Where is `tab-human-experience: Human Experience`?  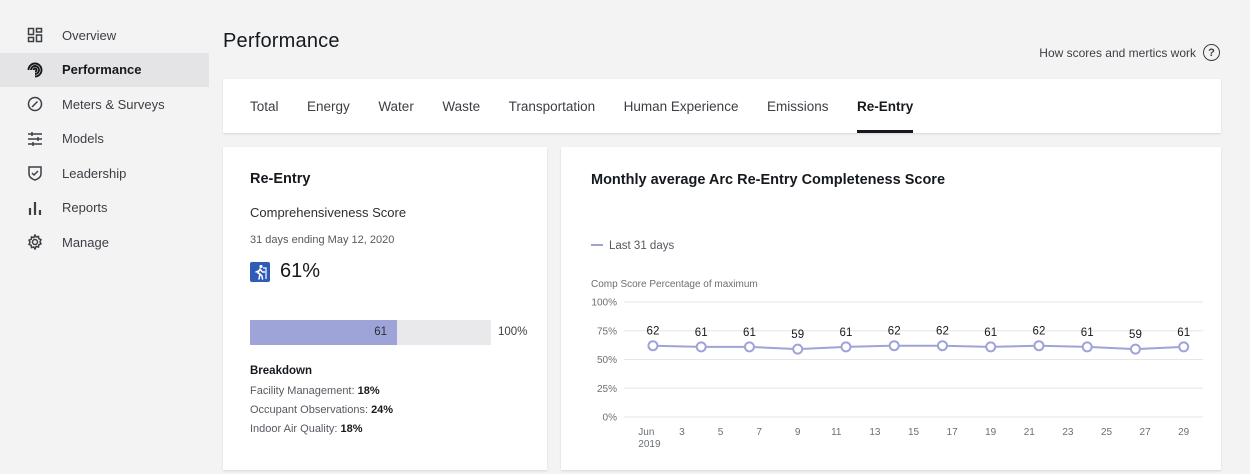
tab-human-experience: Human Experience is located at coordinates (681, 106).